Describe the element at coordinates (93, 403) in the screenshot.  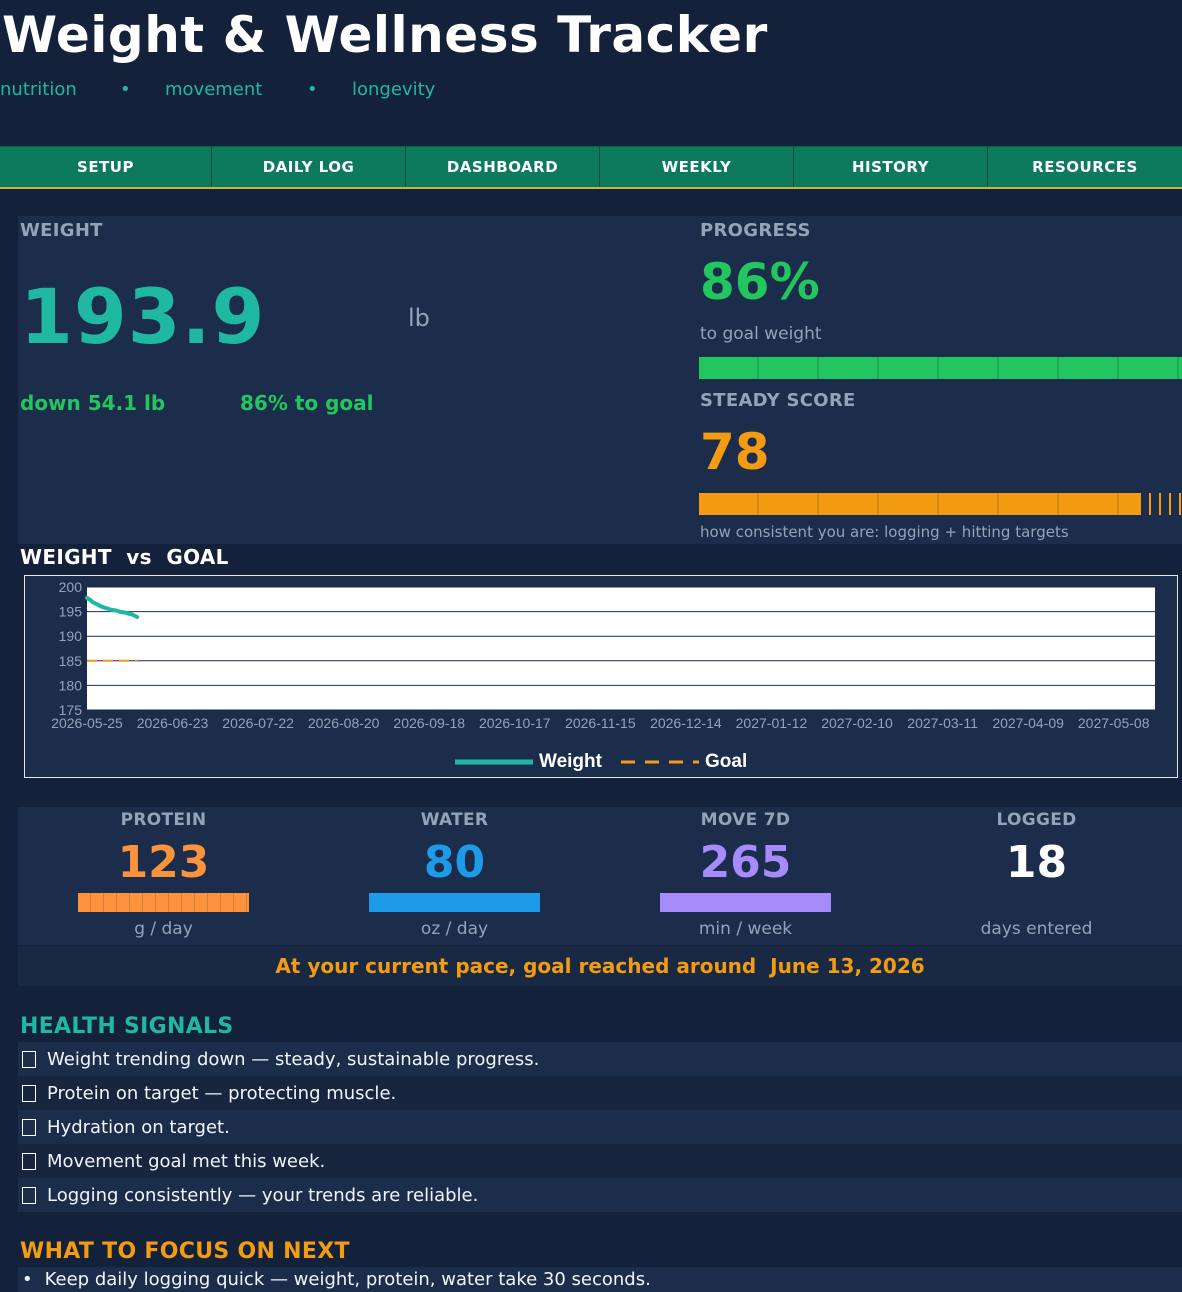
I see `weight-change: down 54.1 lb` at that location.